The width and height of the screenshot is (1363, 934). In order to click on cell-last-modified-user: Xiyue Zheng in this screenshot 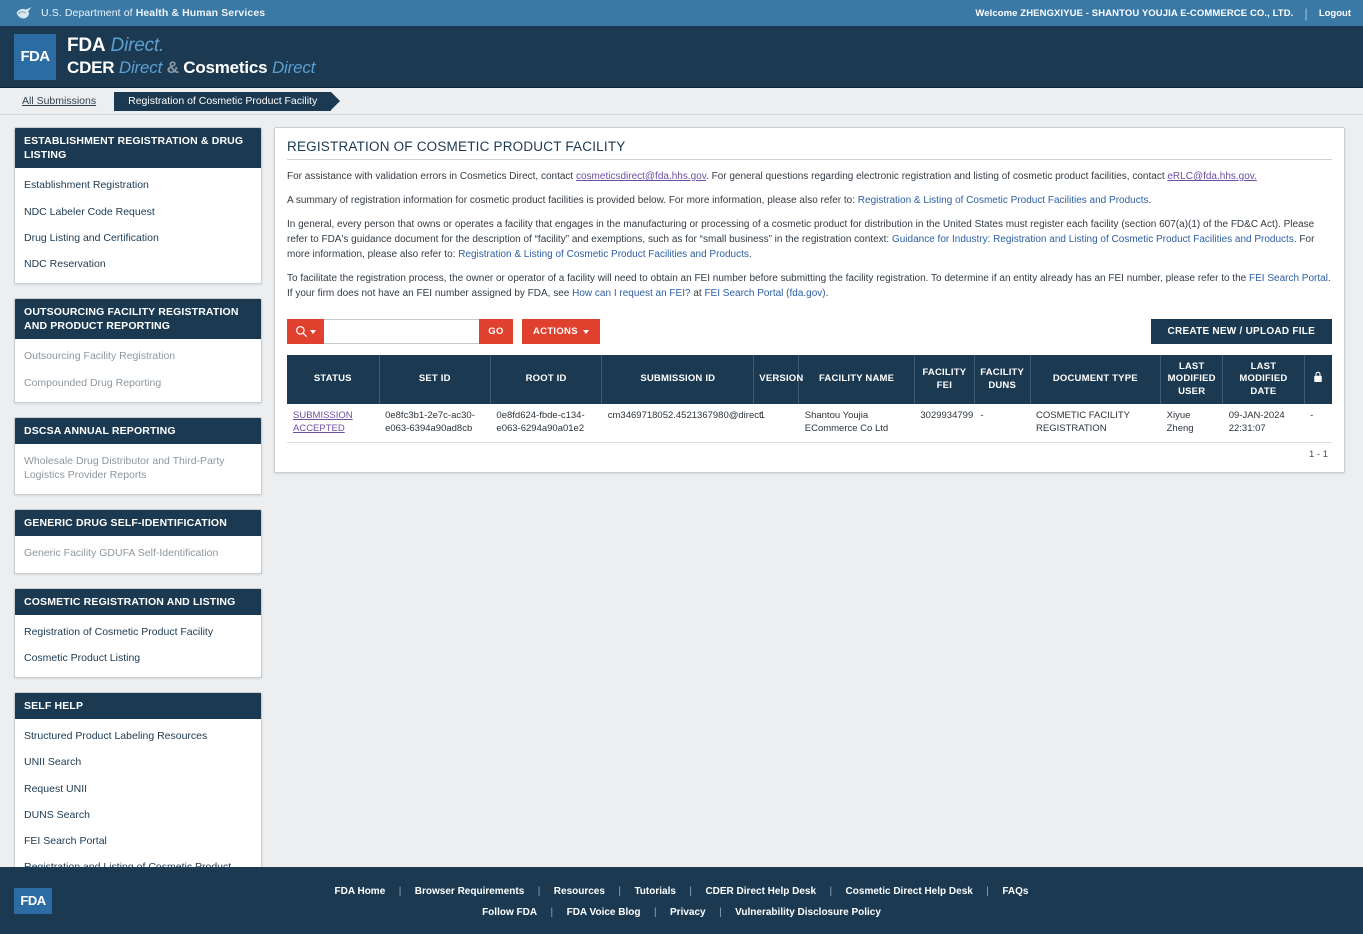, I will do `click(1191, 423)`.